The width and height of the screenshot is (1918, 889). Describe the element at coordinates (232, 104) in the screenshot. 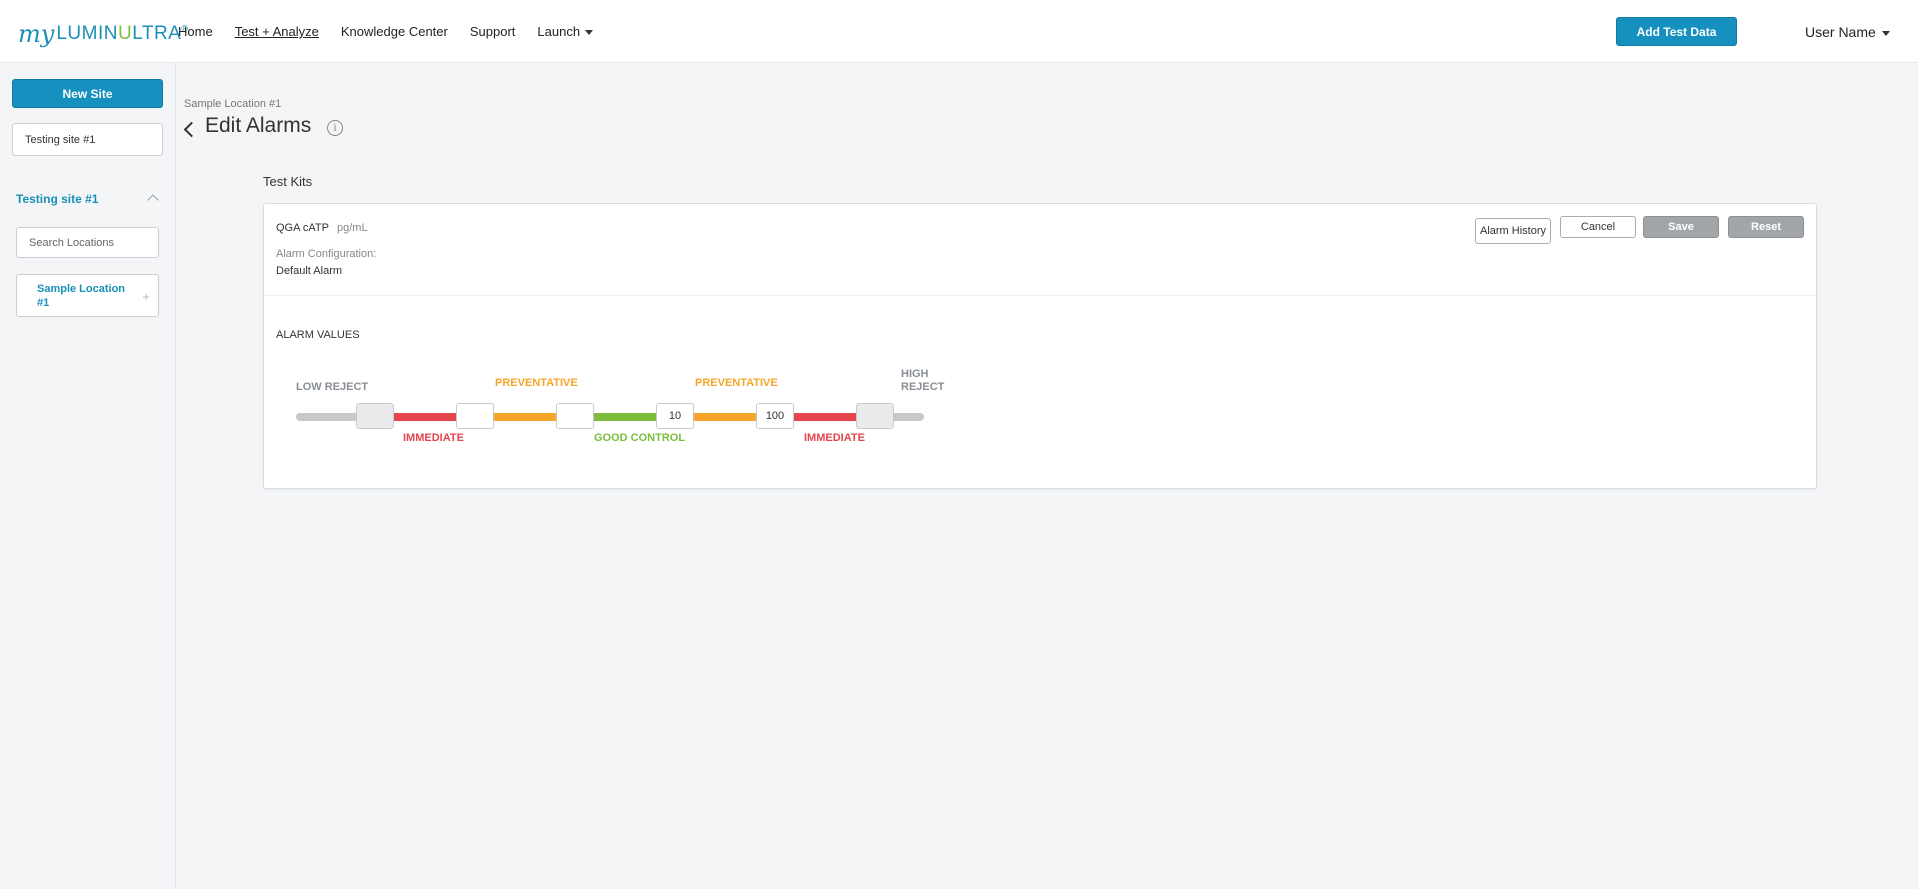

I see `breadcrumb: Sample Location #1` at that location.